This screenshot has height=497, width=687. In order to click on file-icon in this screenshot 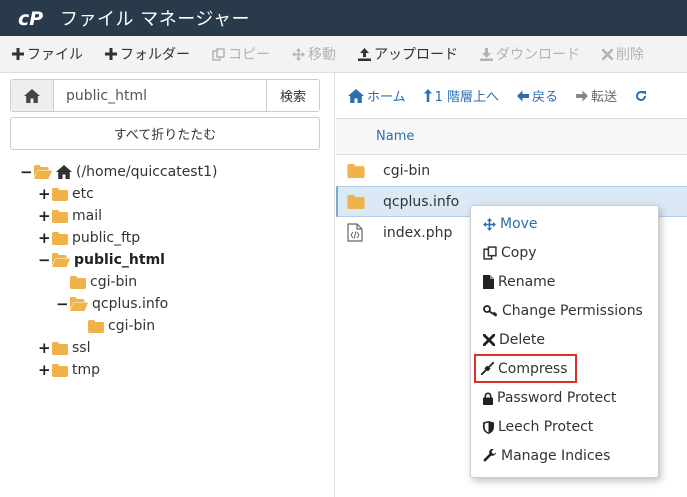, I will do `click(488, 282)`.